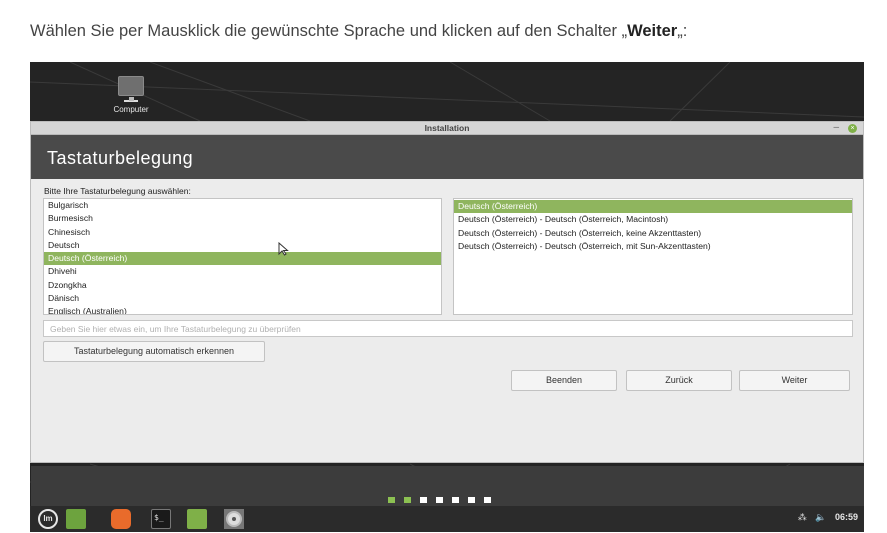 The width and height of the screenshot is (887, 533). Describe the element at coordinates (447, 519) in the screenshot. I see `taskbar: lm $_ ⁂ 🔈 06:59` at that location.